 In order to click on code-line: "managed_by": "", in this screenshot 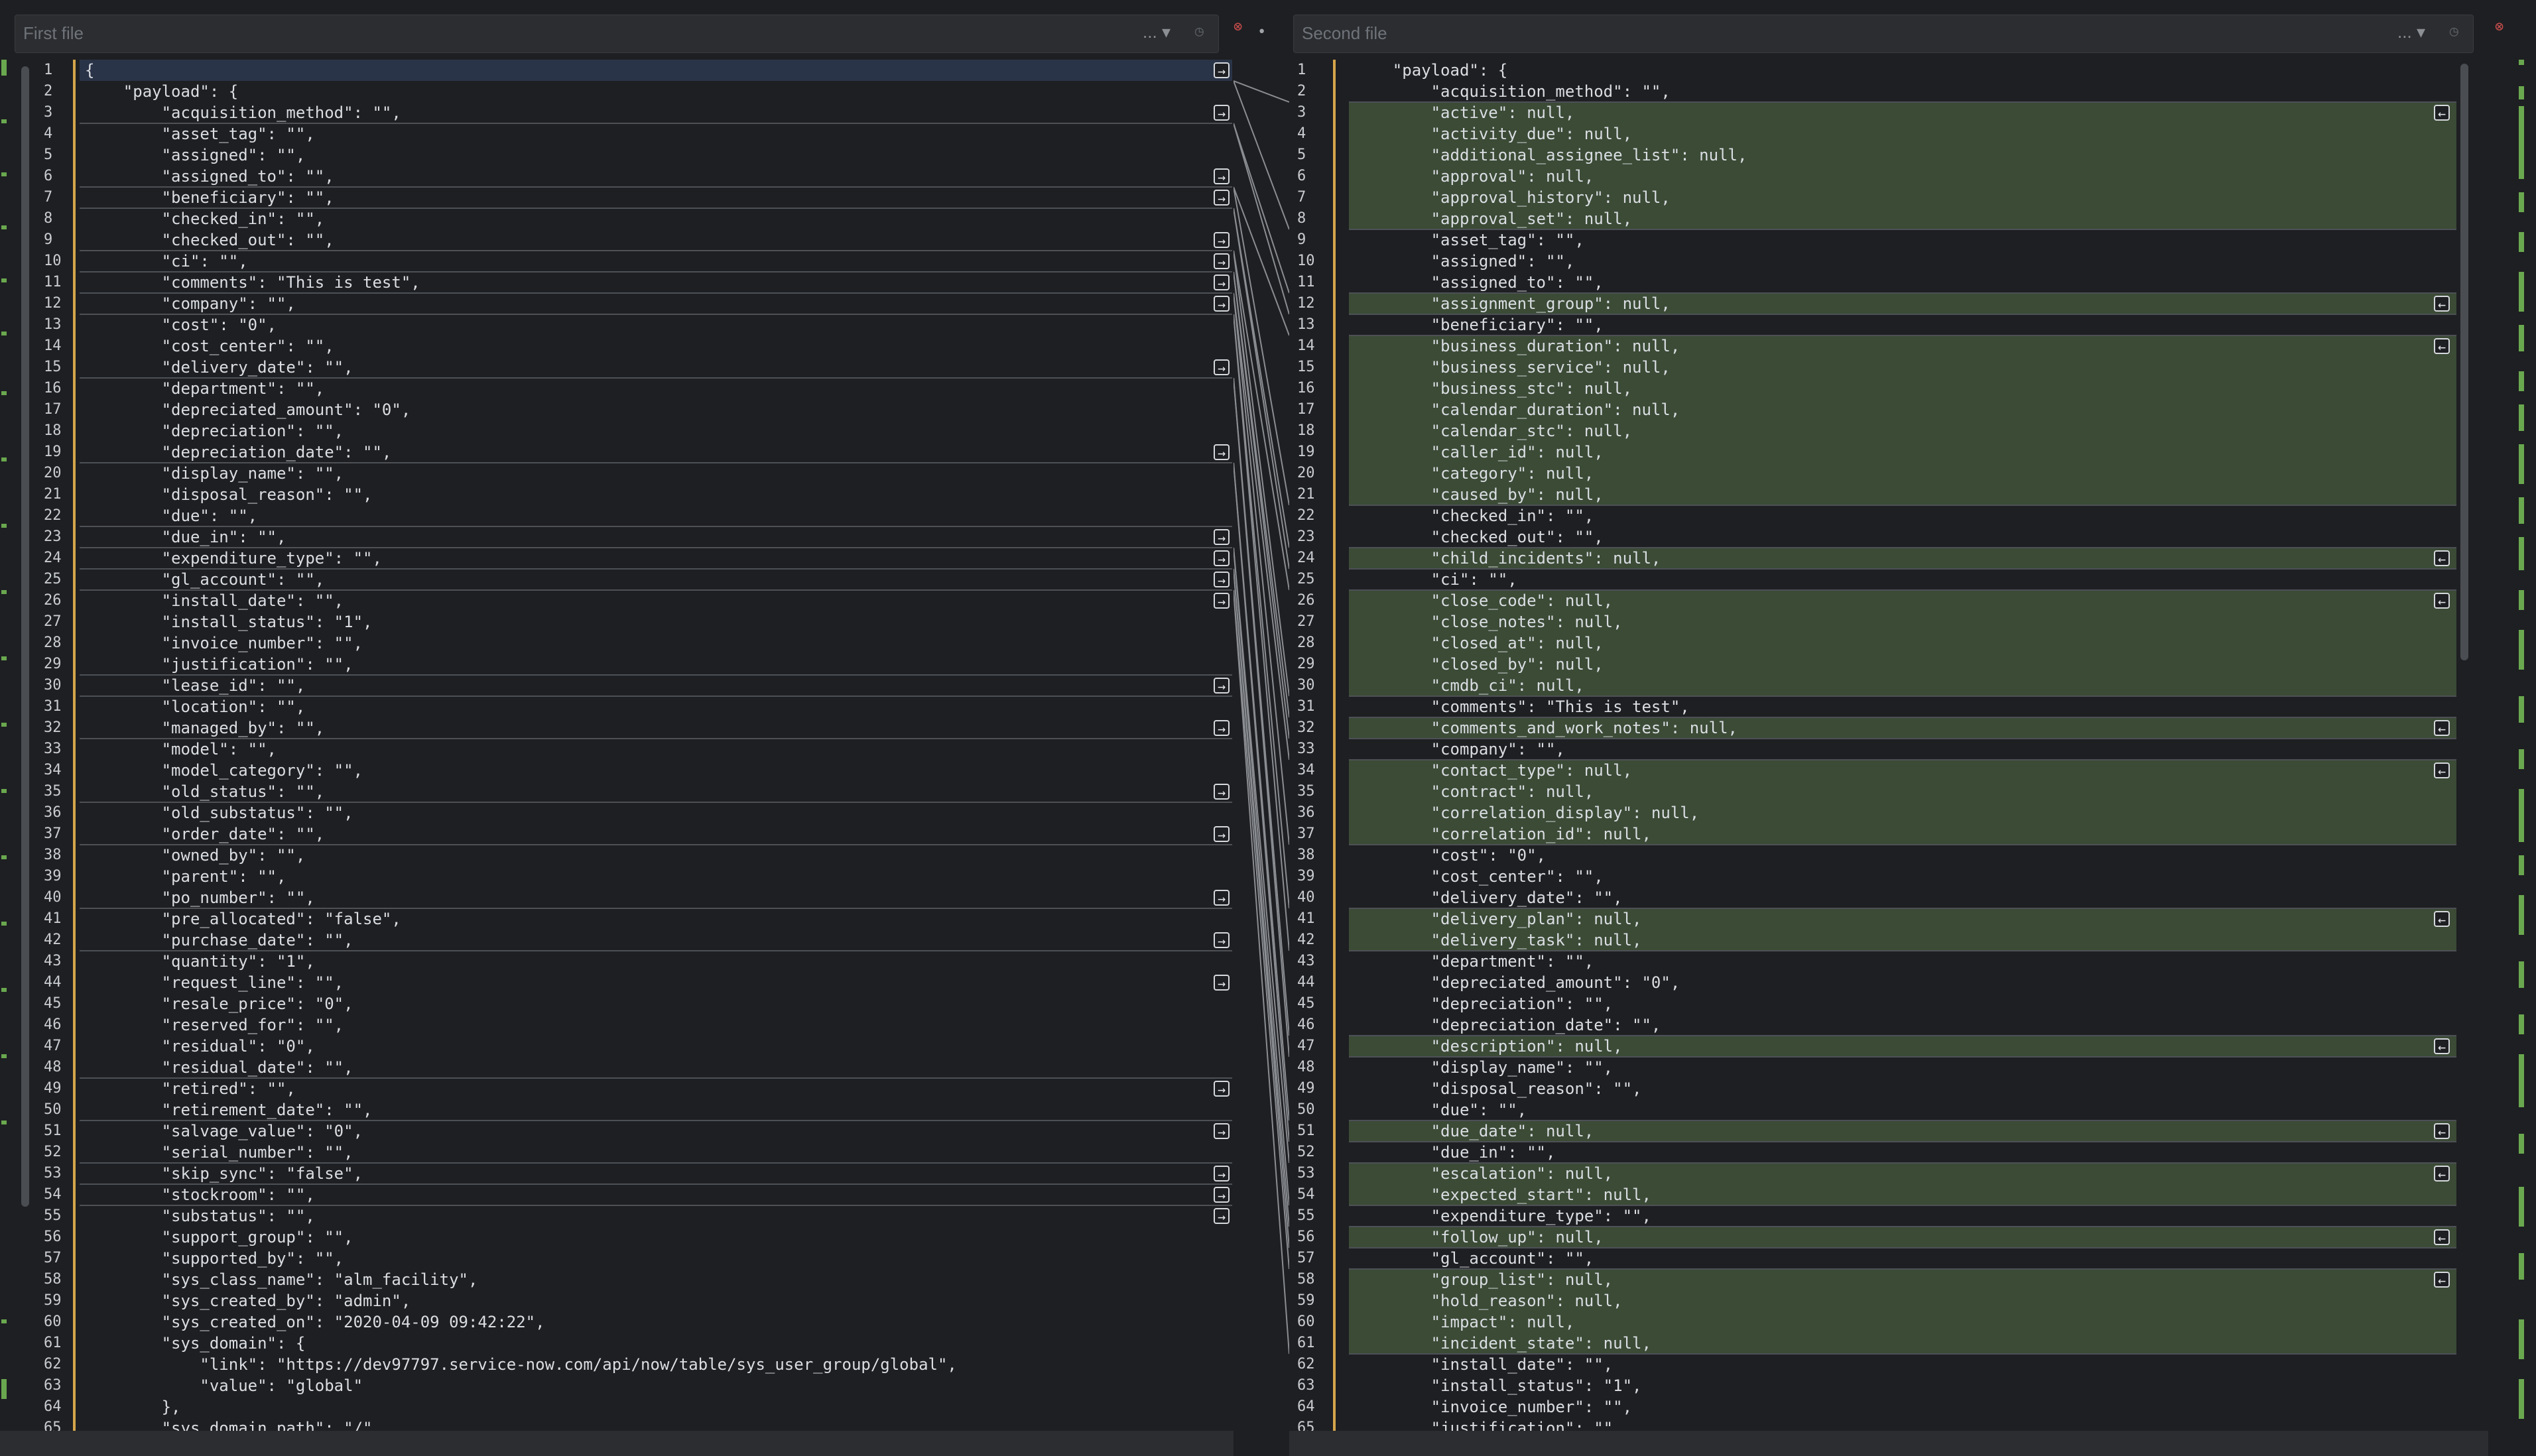, I will do `click(656, 728)`.